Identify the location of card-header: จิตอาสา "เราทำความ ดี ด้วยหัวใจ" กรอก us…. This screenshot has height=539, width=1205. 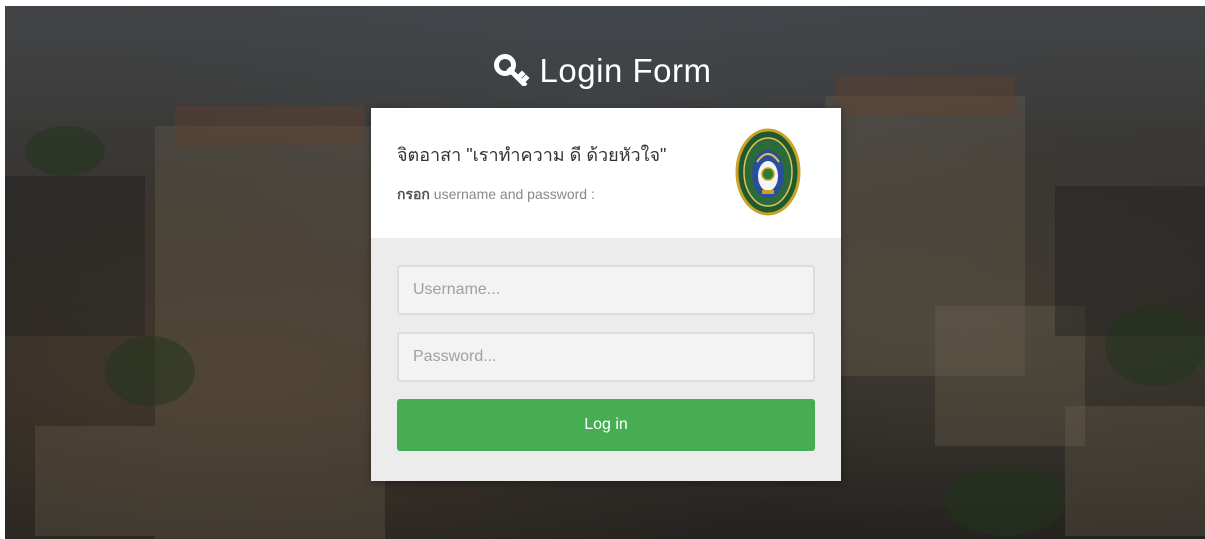
(606, 173).